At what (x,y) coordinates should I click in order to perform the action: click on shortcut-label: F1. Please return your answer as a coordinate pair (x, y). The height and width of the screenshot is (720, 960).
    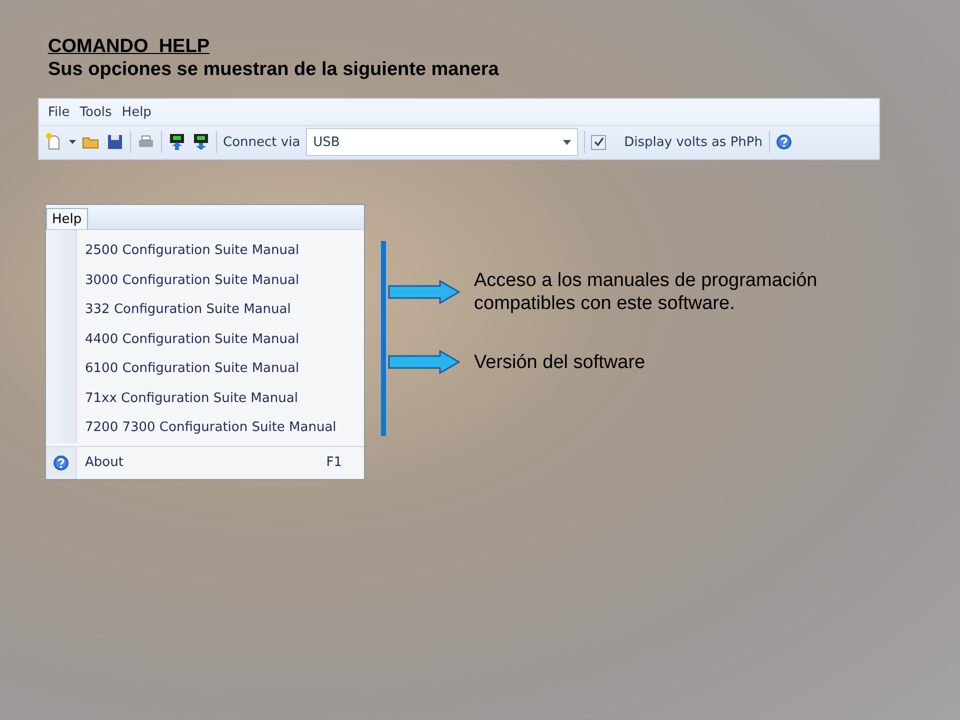
    Looking at the image, I should click on (334, 462).